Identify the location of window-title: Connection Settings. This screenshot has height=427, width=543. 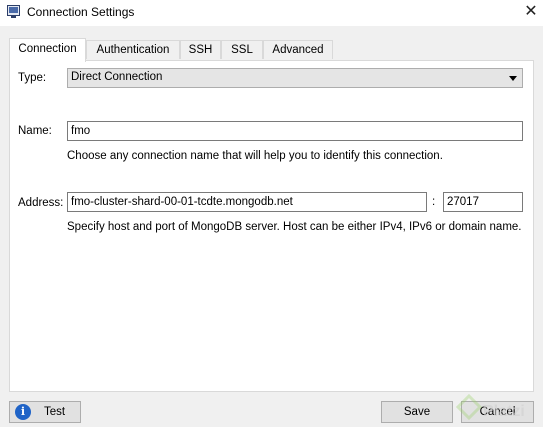
(81, 12).